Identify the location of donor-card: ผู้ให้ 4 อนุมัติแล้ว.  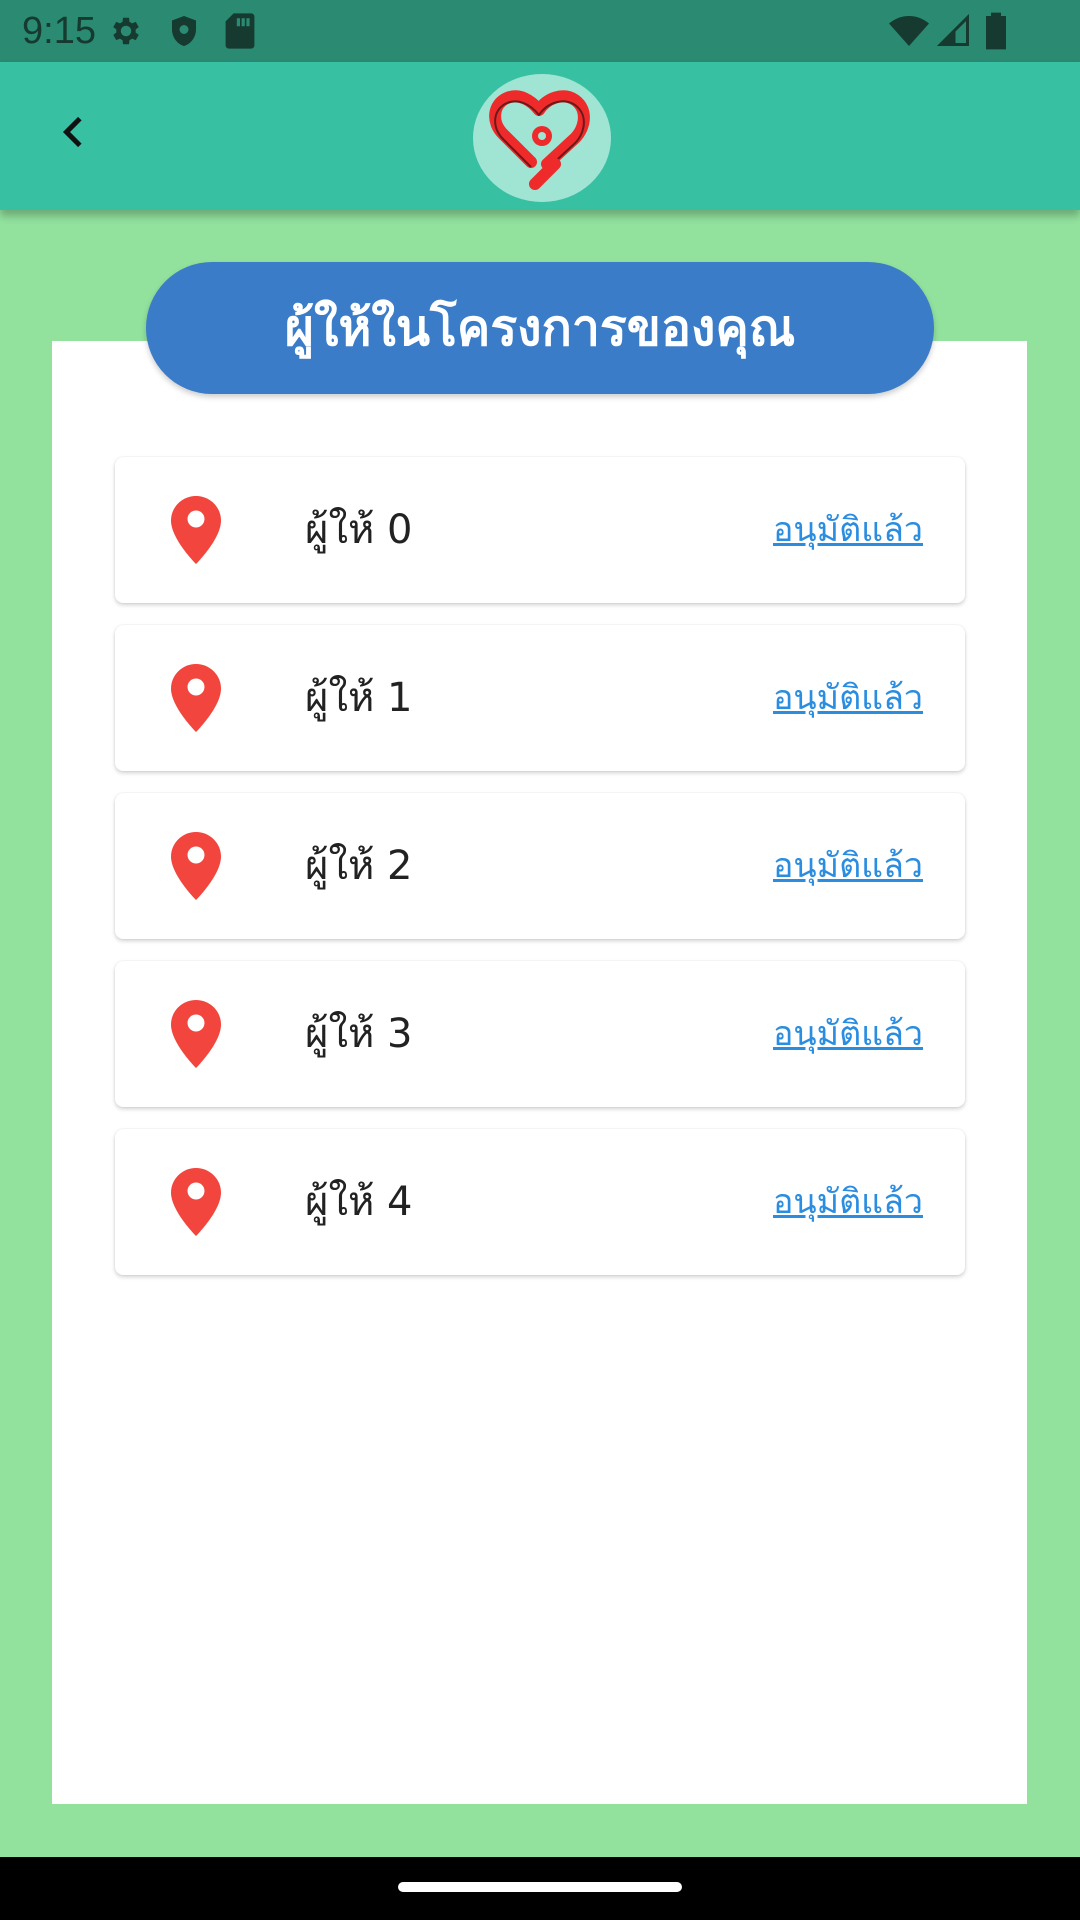
(540, 1202).